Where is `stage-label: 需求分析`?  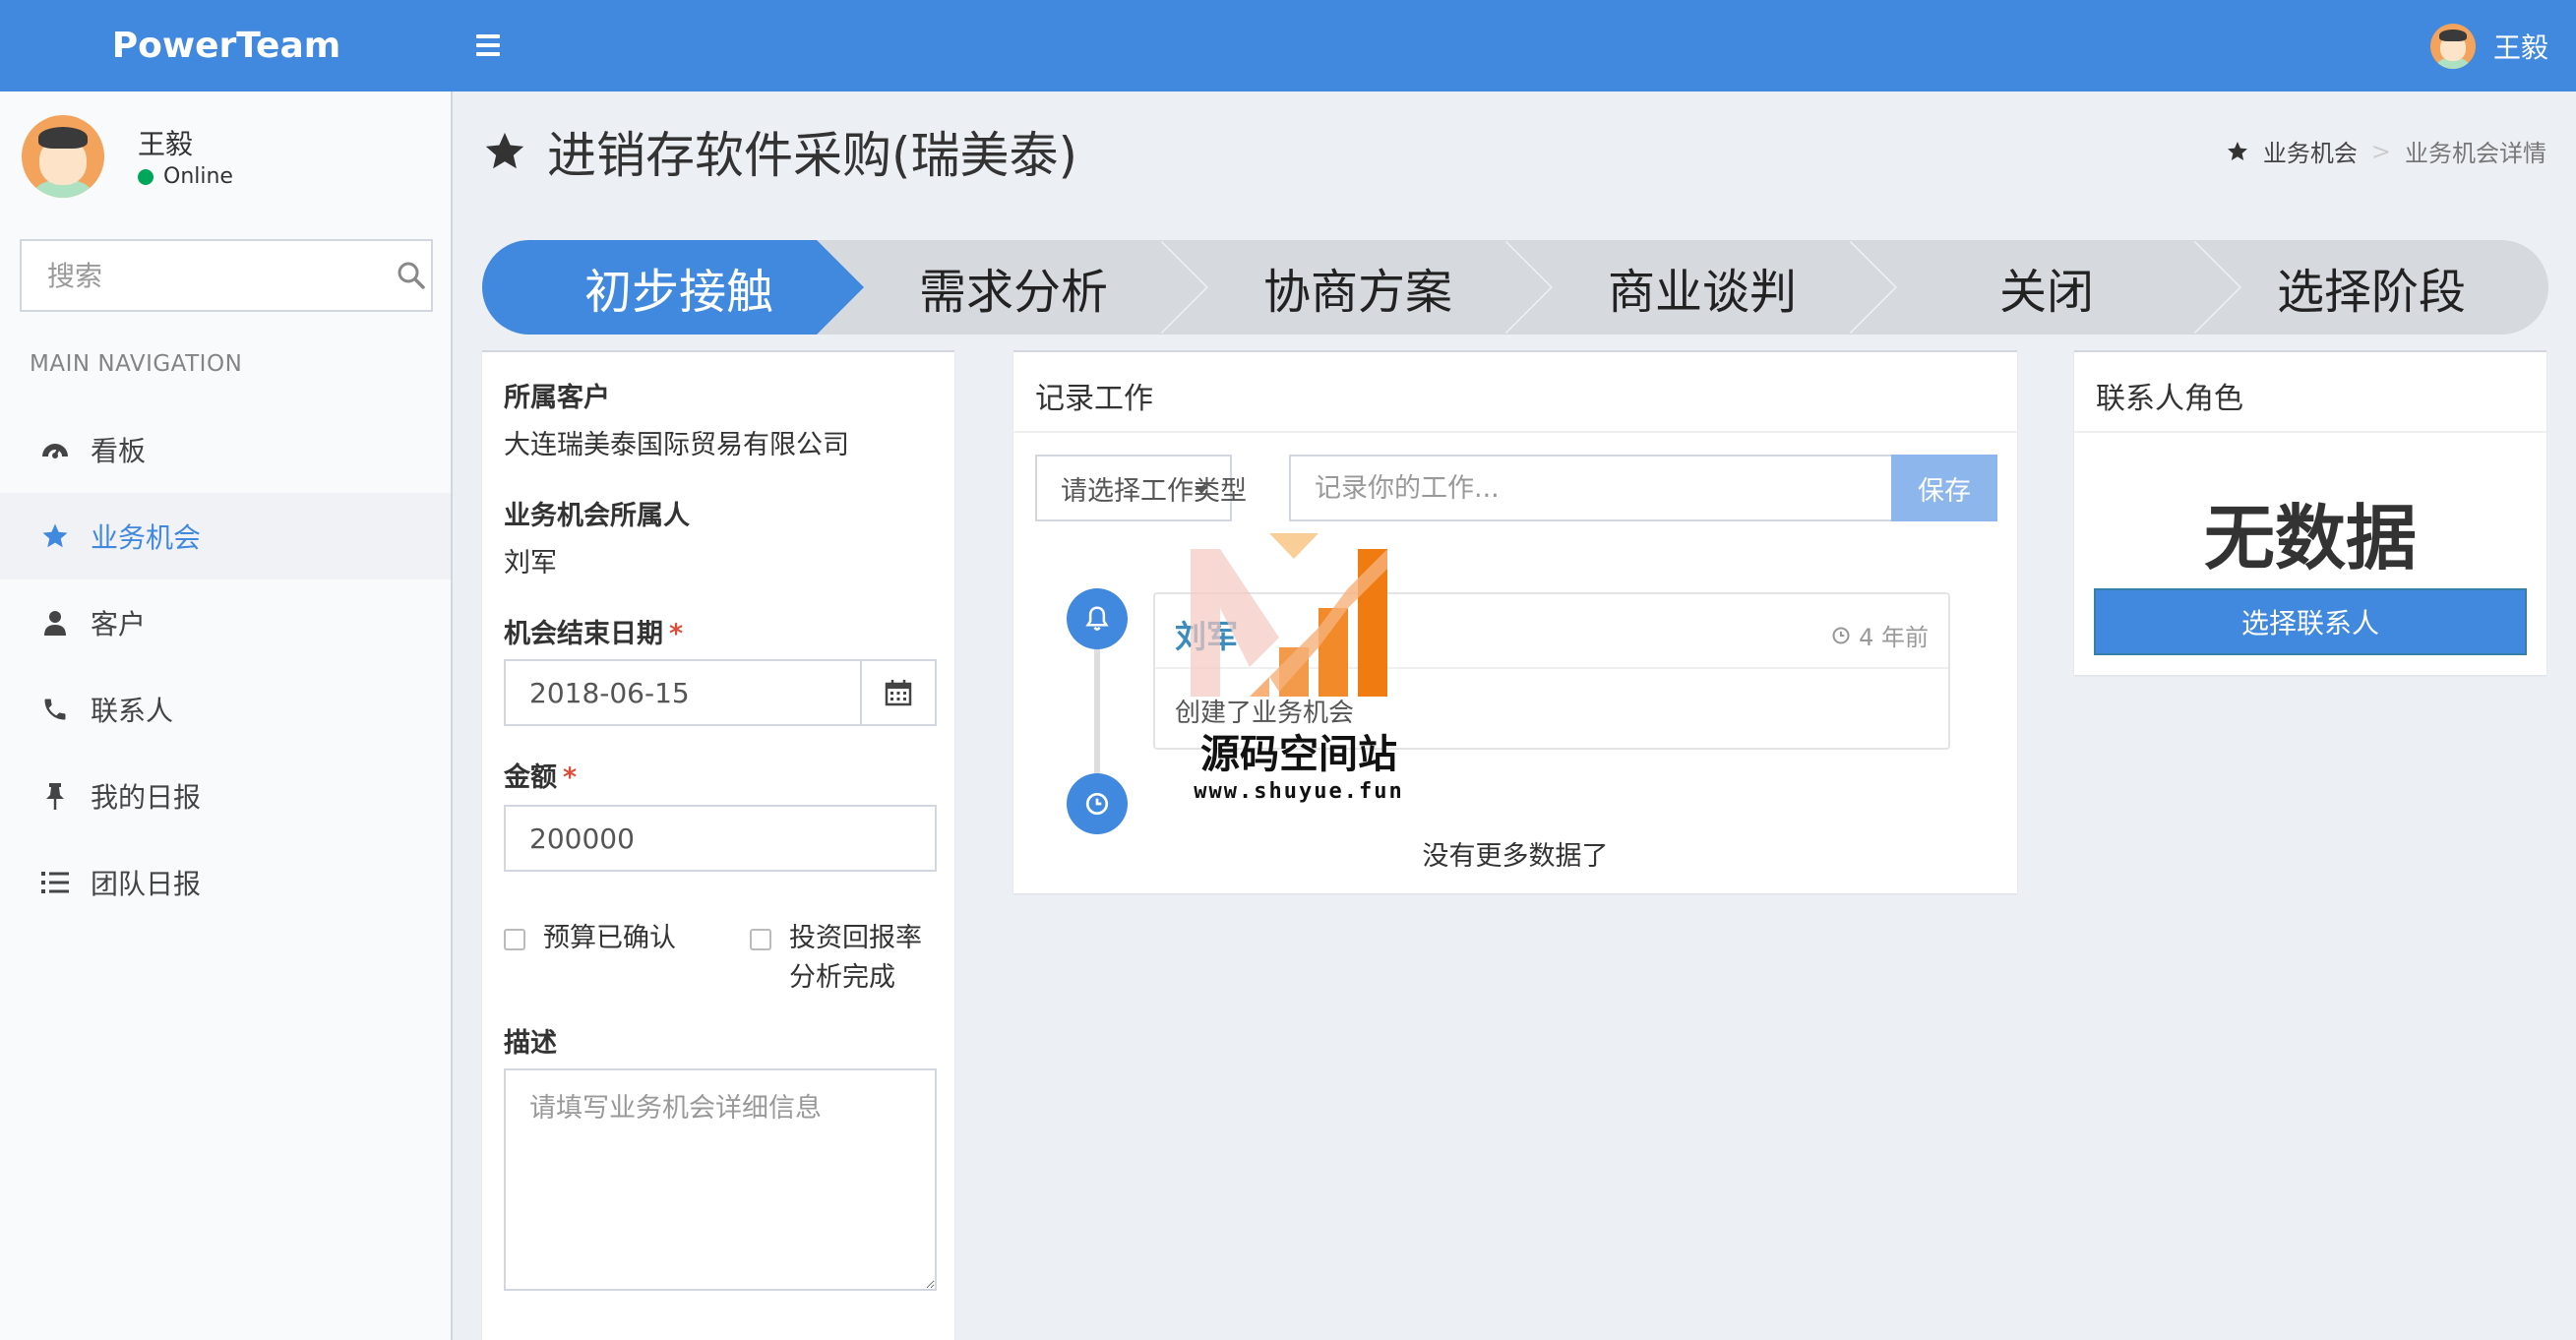 stage-label: 需求分析 is located at coordinates (1013, 292).